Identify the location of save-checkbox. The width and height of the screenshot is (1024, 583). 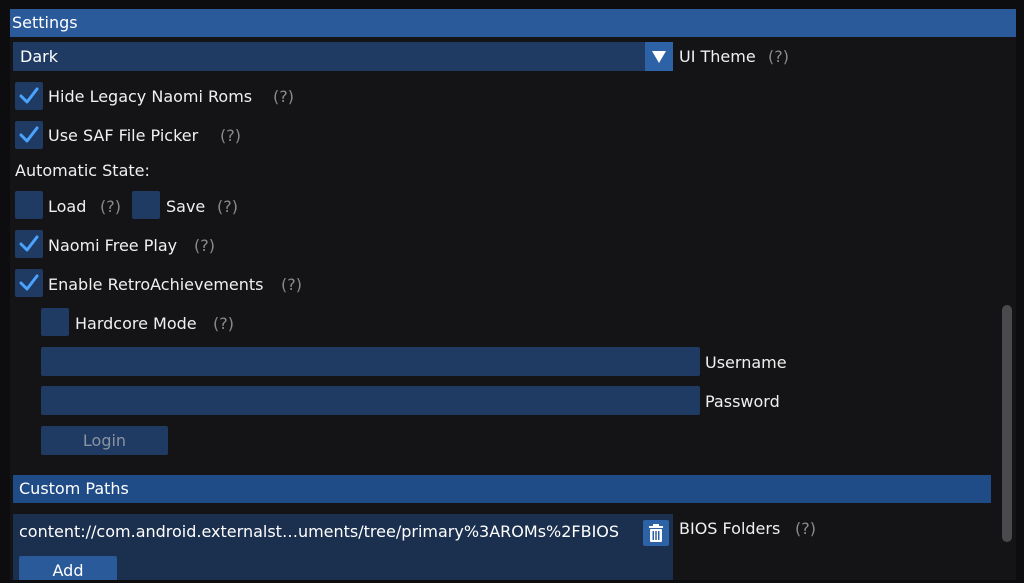
(146, 205).